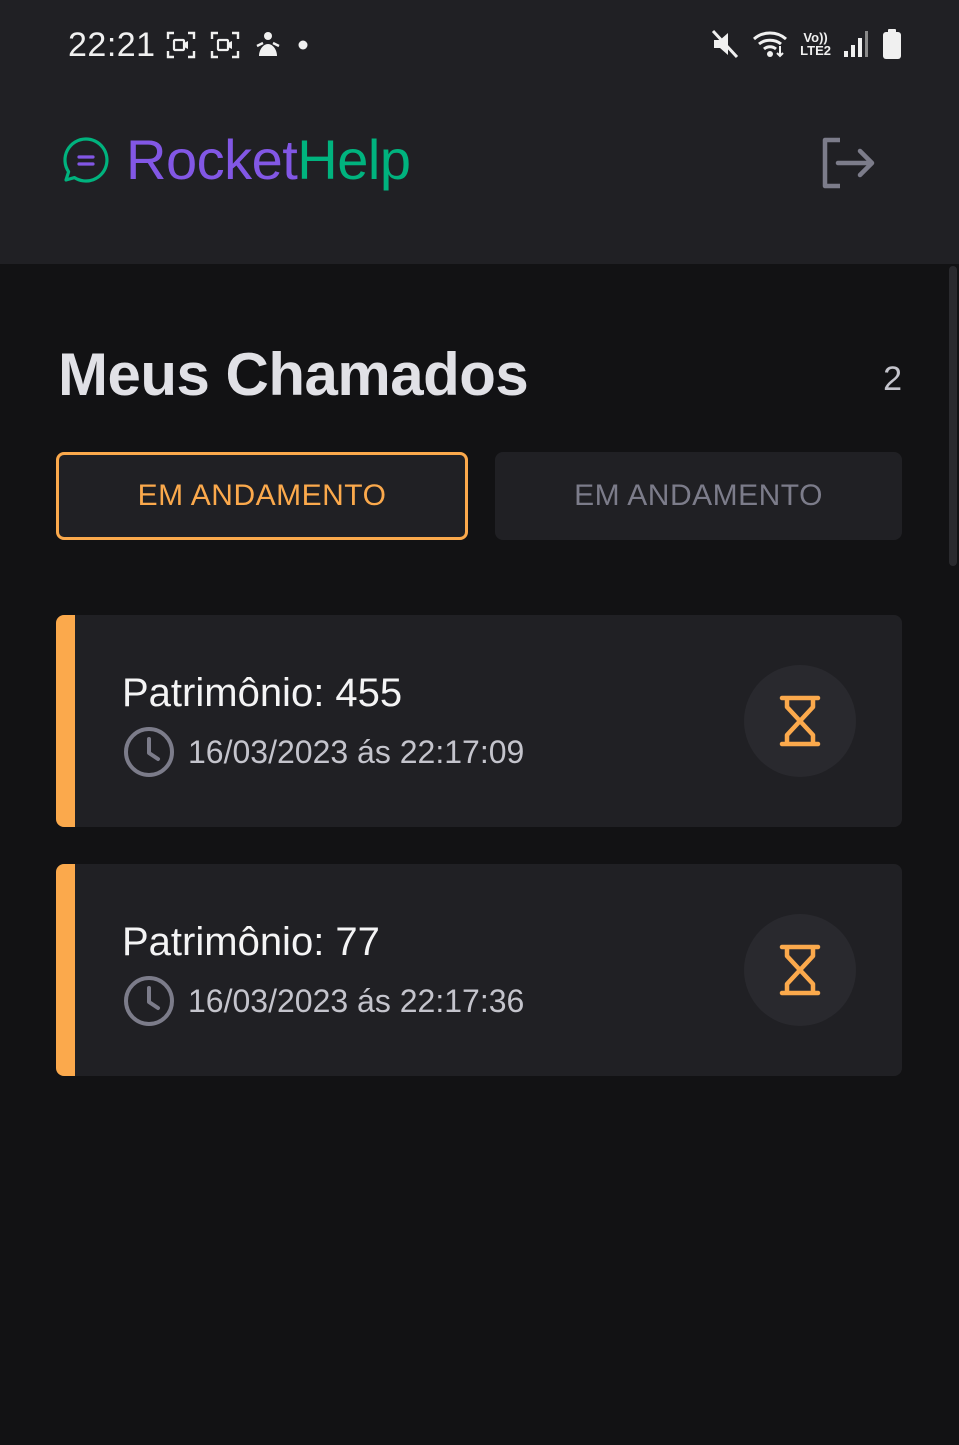 This screenshot has width=959, height=1445. I want to click on brand-logo: RocketHelp, so click(236, 160).